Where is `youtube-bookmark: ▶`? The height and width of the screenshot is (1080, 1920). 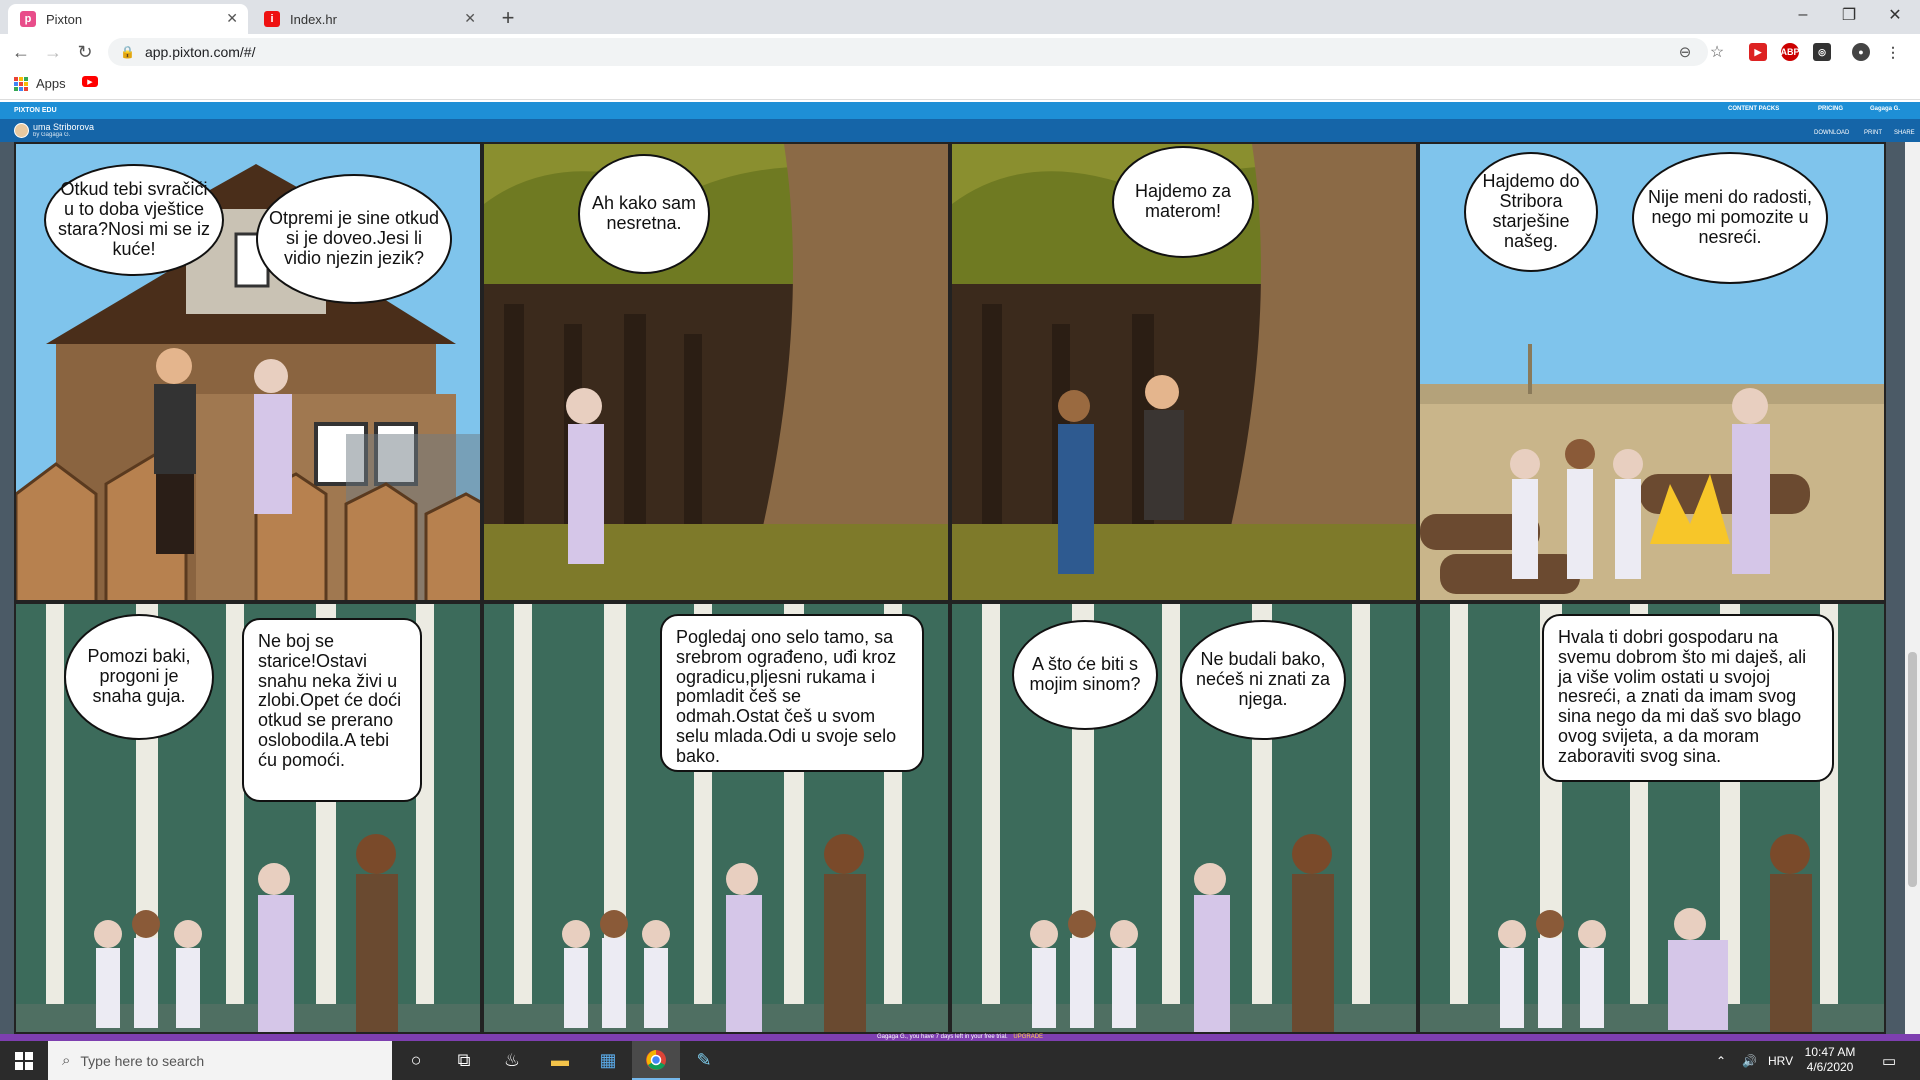
youtube-bookmark: ▶ is located at coordinates (90, 81).